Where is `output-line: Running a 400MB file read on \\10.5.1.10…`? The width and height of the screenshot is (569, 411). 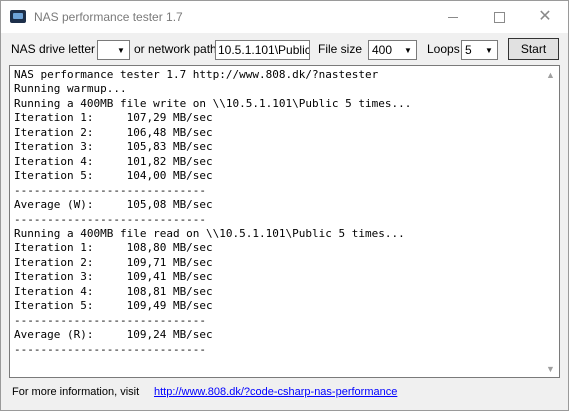 output-line: Running a 400MB file read on \\10.5.1.10… is located at coordinates (209, 233).